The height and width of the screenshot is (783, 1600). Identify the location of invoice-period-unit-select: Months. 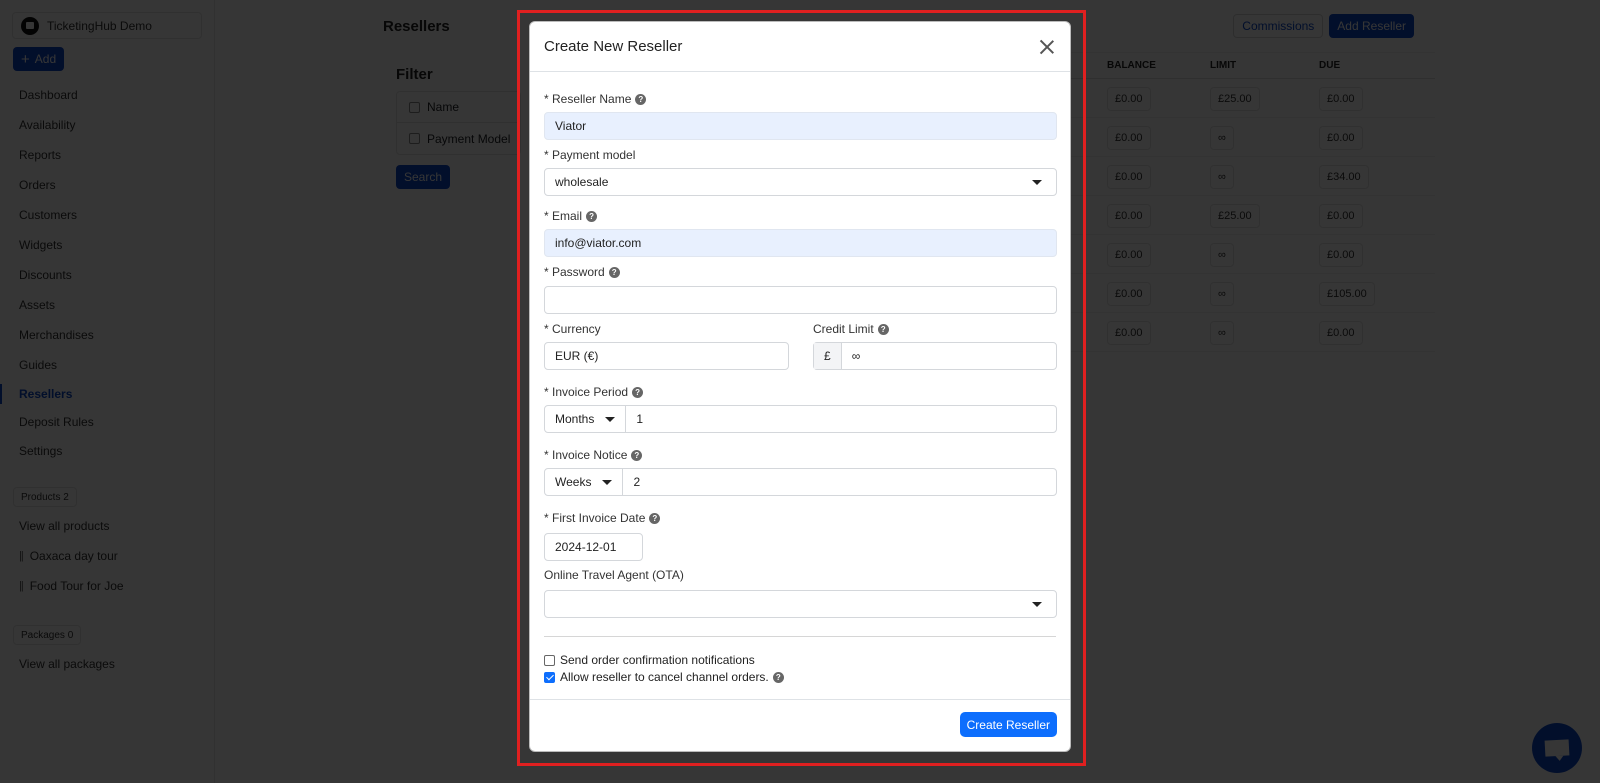
(586, 419).